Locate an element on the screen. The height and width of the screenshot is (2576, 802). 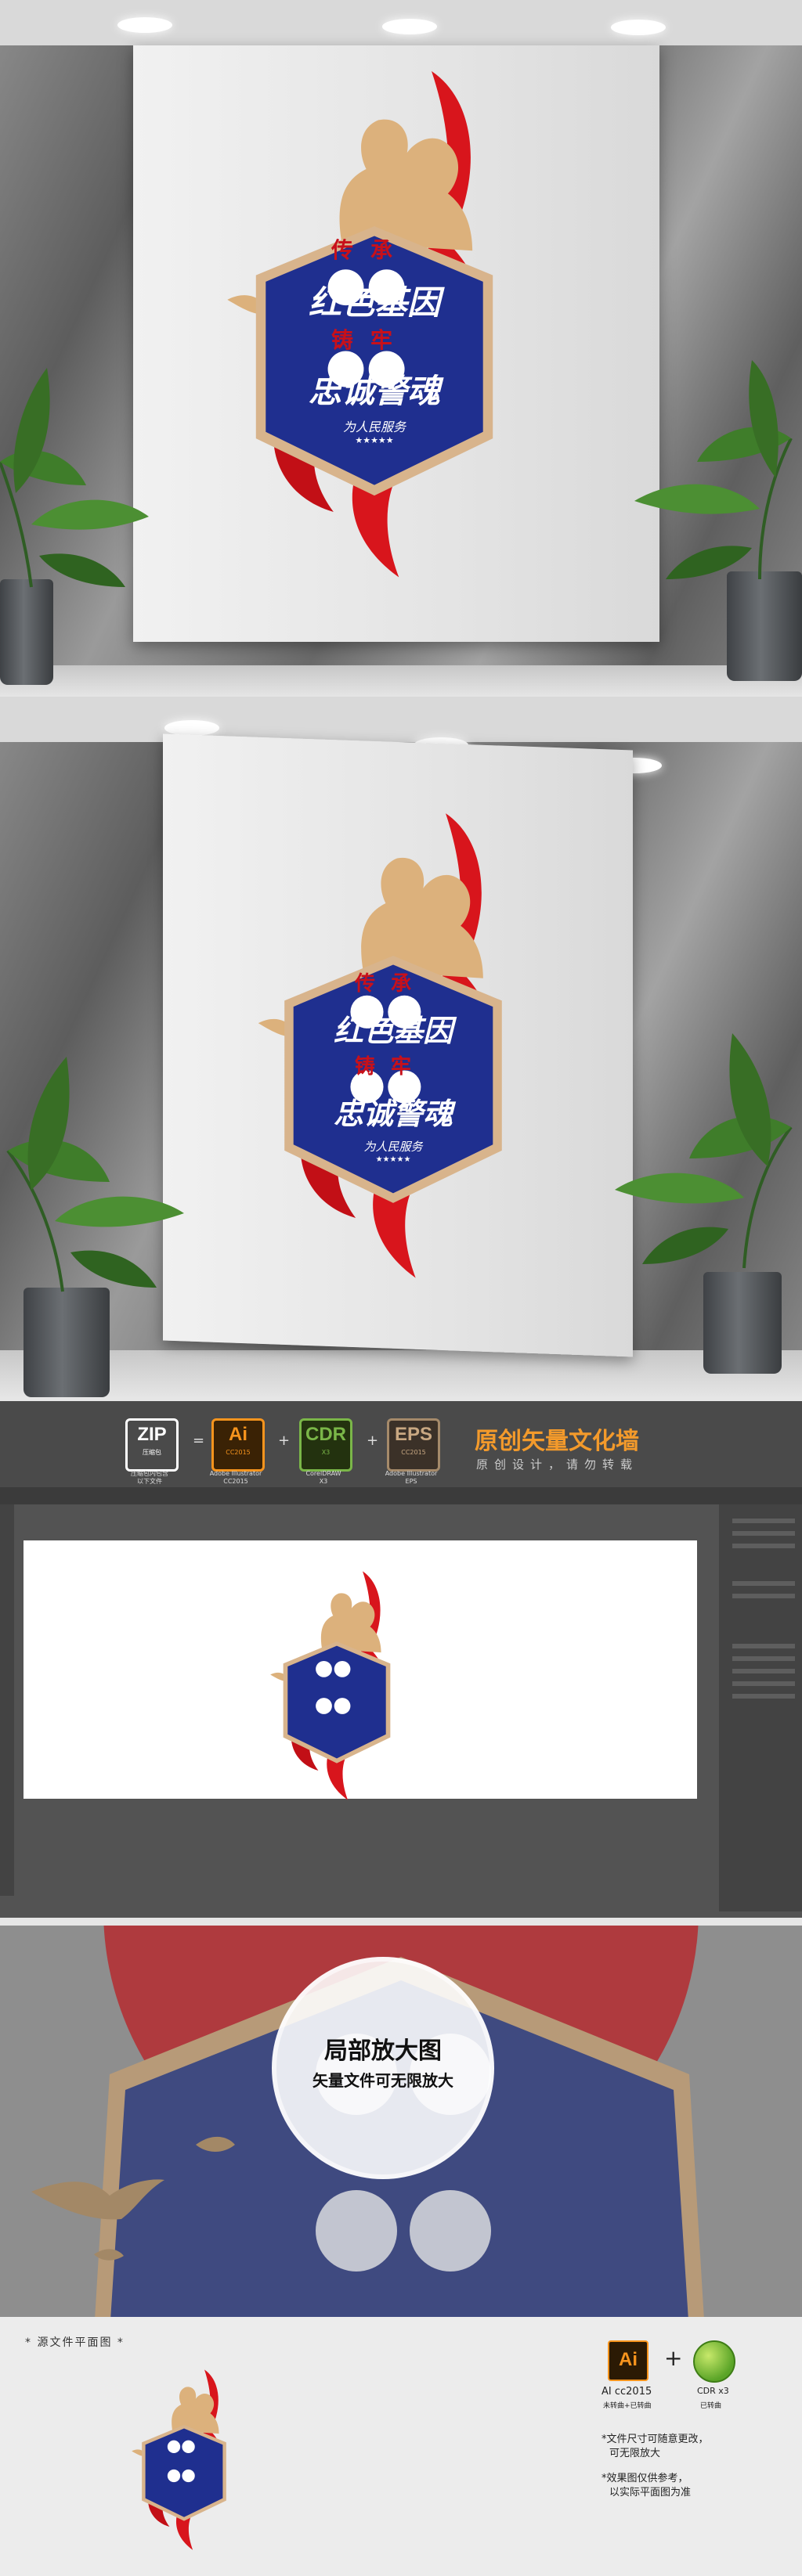
brand-subtitle: 原创设计，请勿转载 is located at coordinates (557, 1464).